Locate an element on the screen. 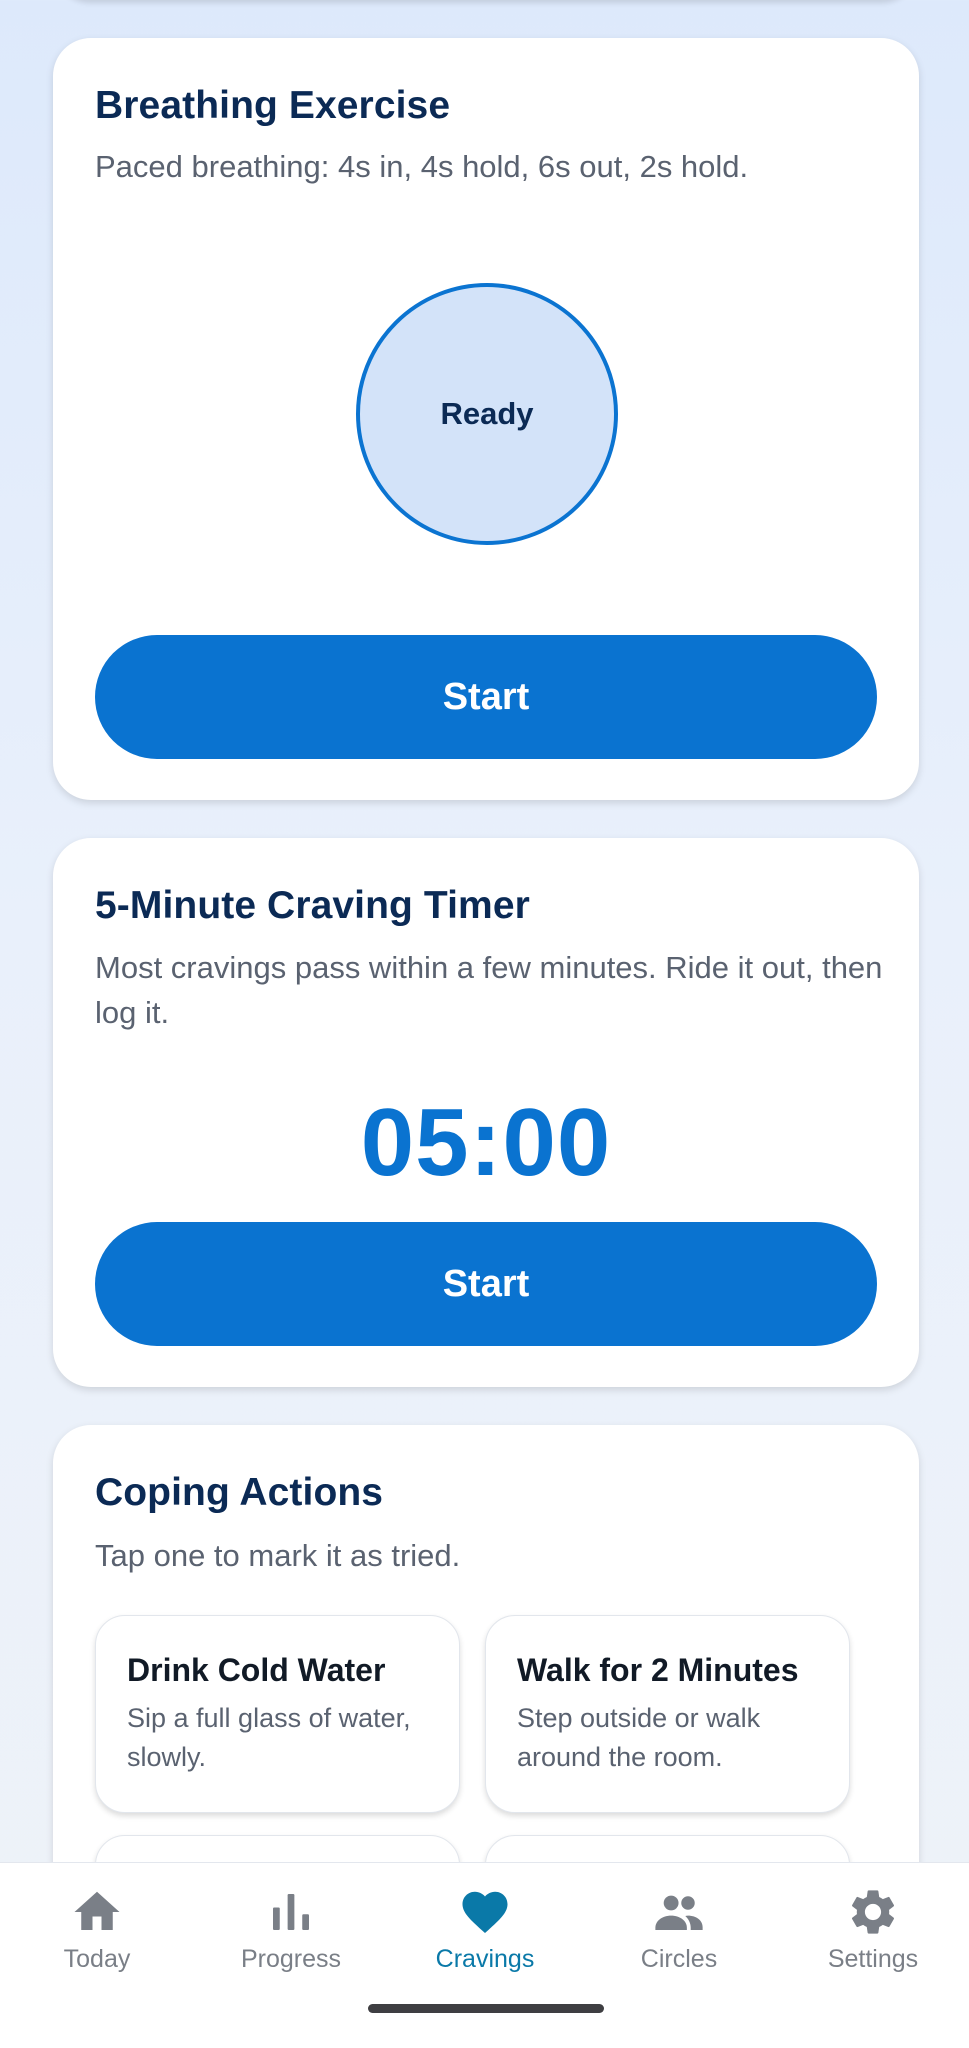 This screenshot has width=969, height=2048. timer-start-button: Start is located at coordinates (486, 1284).